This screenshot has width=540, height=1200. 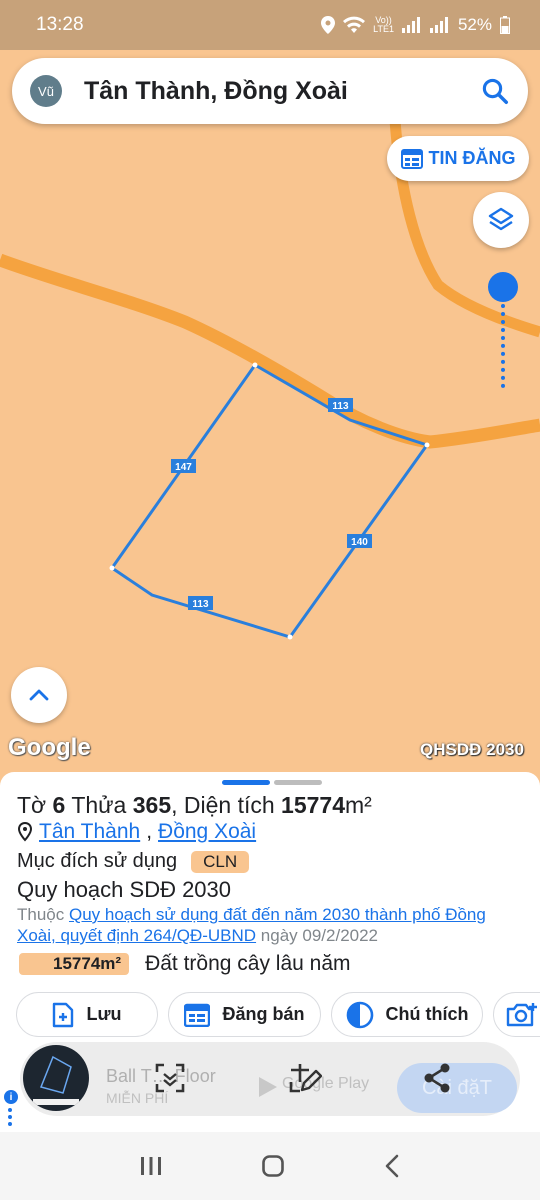 I want to click on chevron-up-icon, so click(x=39, y=695).